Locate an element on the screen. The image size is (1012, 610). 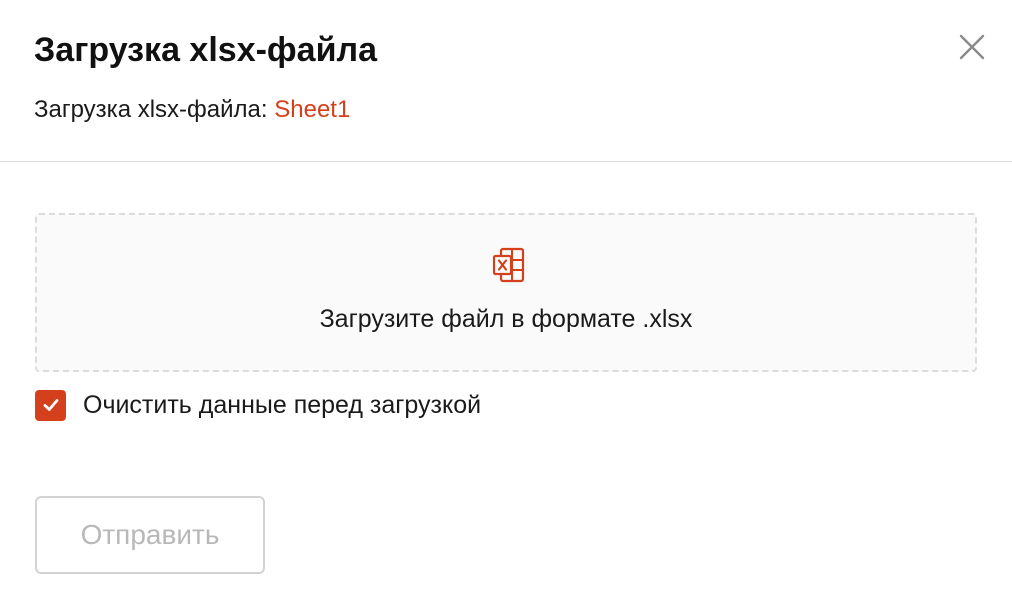
checkmark-icon is located at coordinates (50, 405).